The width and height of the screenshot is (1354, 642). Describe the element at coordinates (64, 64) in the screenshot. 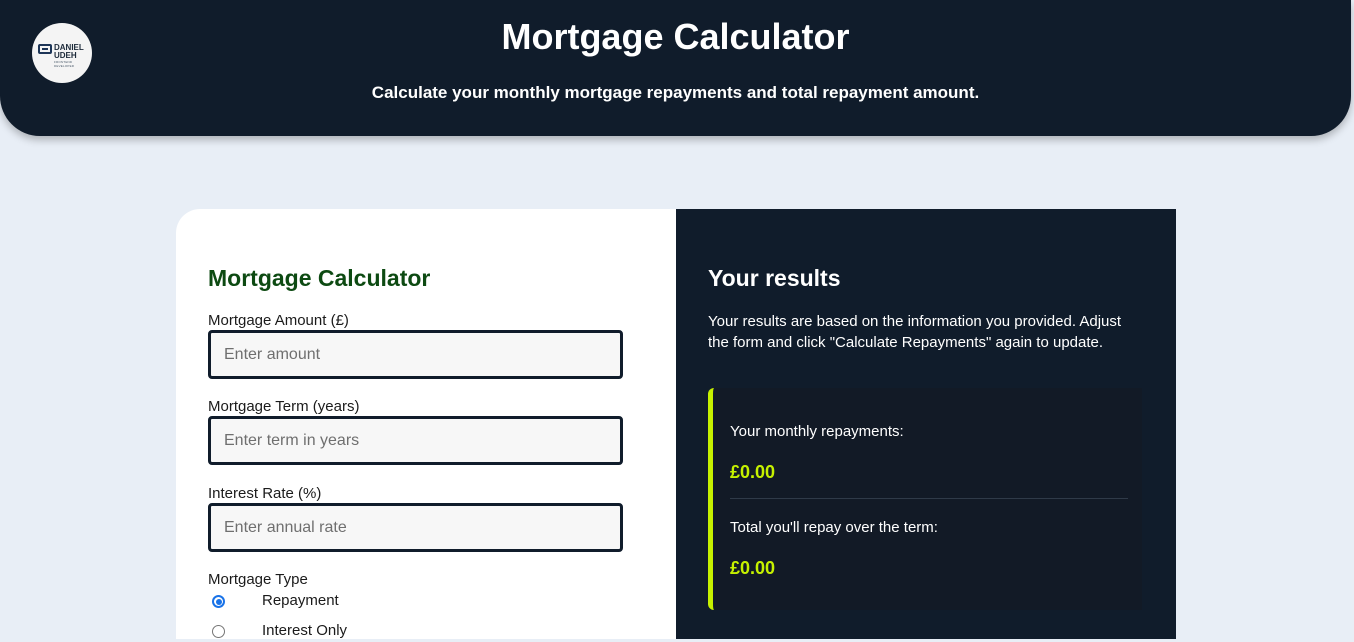

I see `logo-tagline: FRONTEND DEVELOPER` at that location.